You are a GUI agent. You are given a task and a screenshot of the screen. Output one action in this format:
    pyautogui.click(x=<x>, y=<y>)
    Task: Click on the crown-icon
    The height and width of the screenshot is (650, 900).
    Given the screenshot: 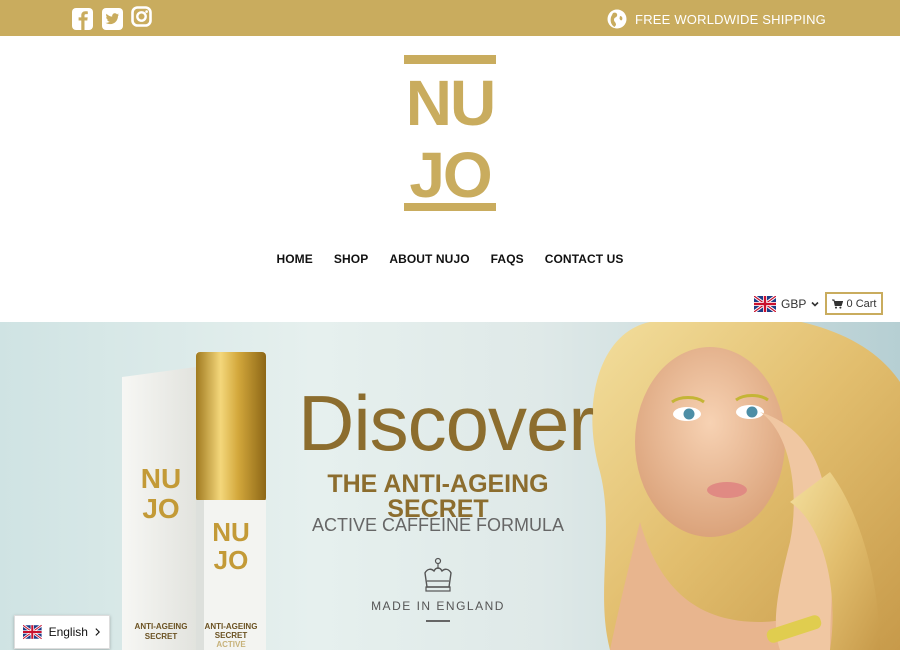 What is the action you would take?
    pyautogui.click(x=438, y=574)
    